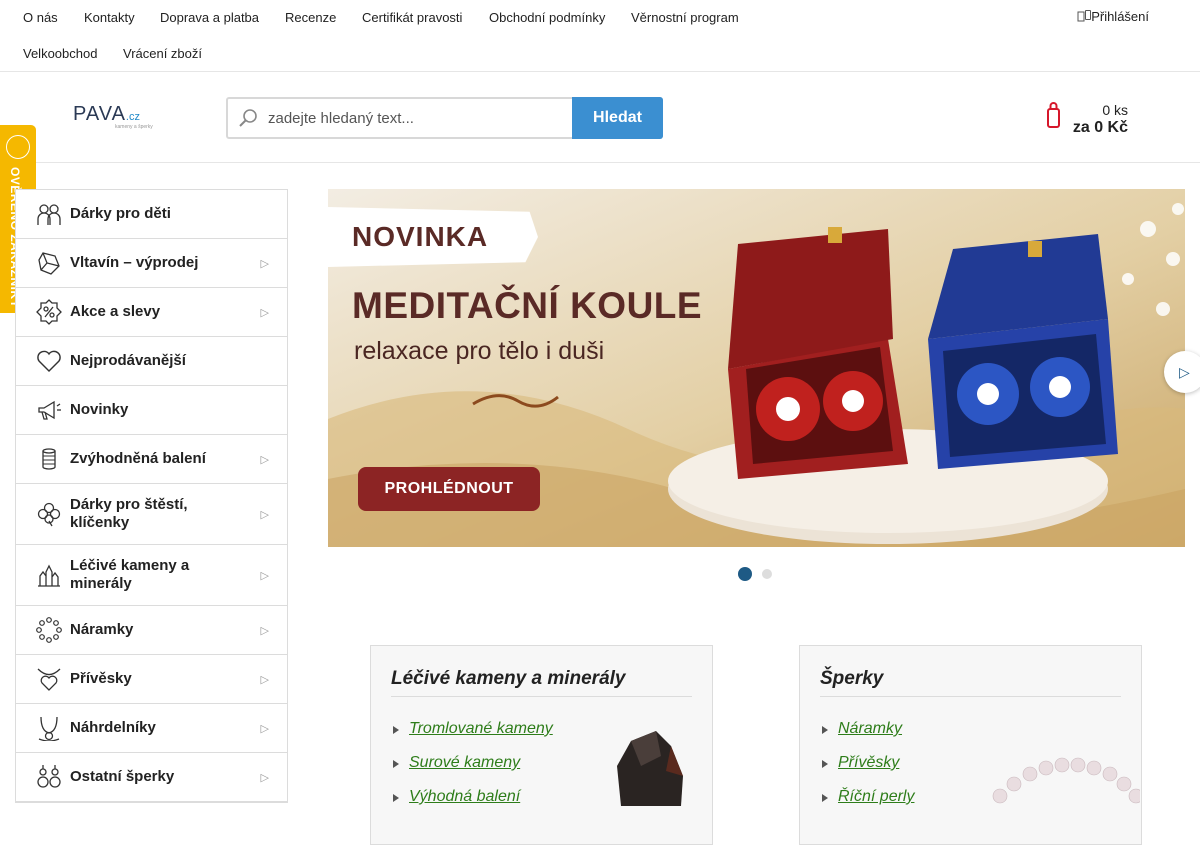  I want to click on sidebar-item-nejprodavanejsi: Nejprodávanější, so click(151, 361).